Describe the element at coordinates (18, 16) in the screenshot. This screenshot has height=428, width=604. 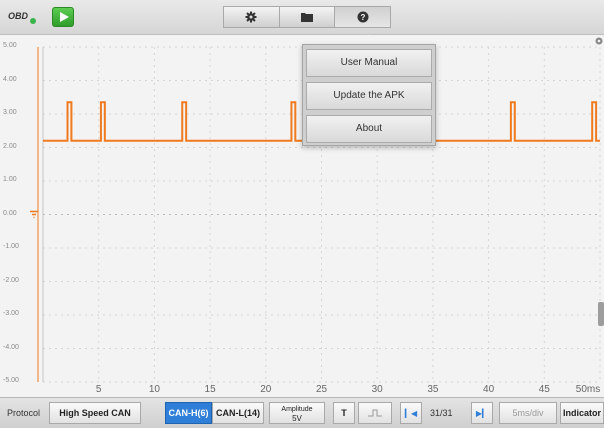
I see `obd-label: OBD` at that location.